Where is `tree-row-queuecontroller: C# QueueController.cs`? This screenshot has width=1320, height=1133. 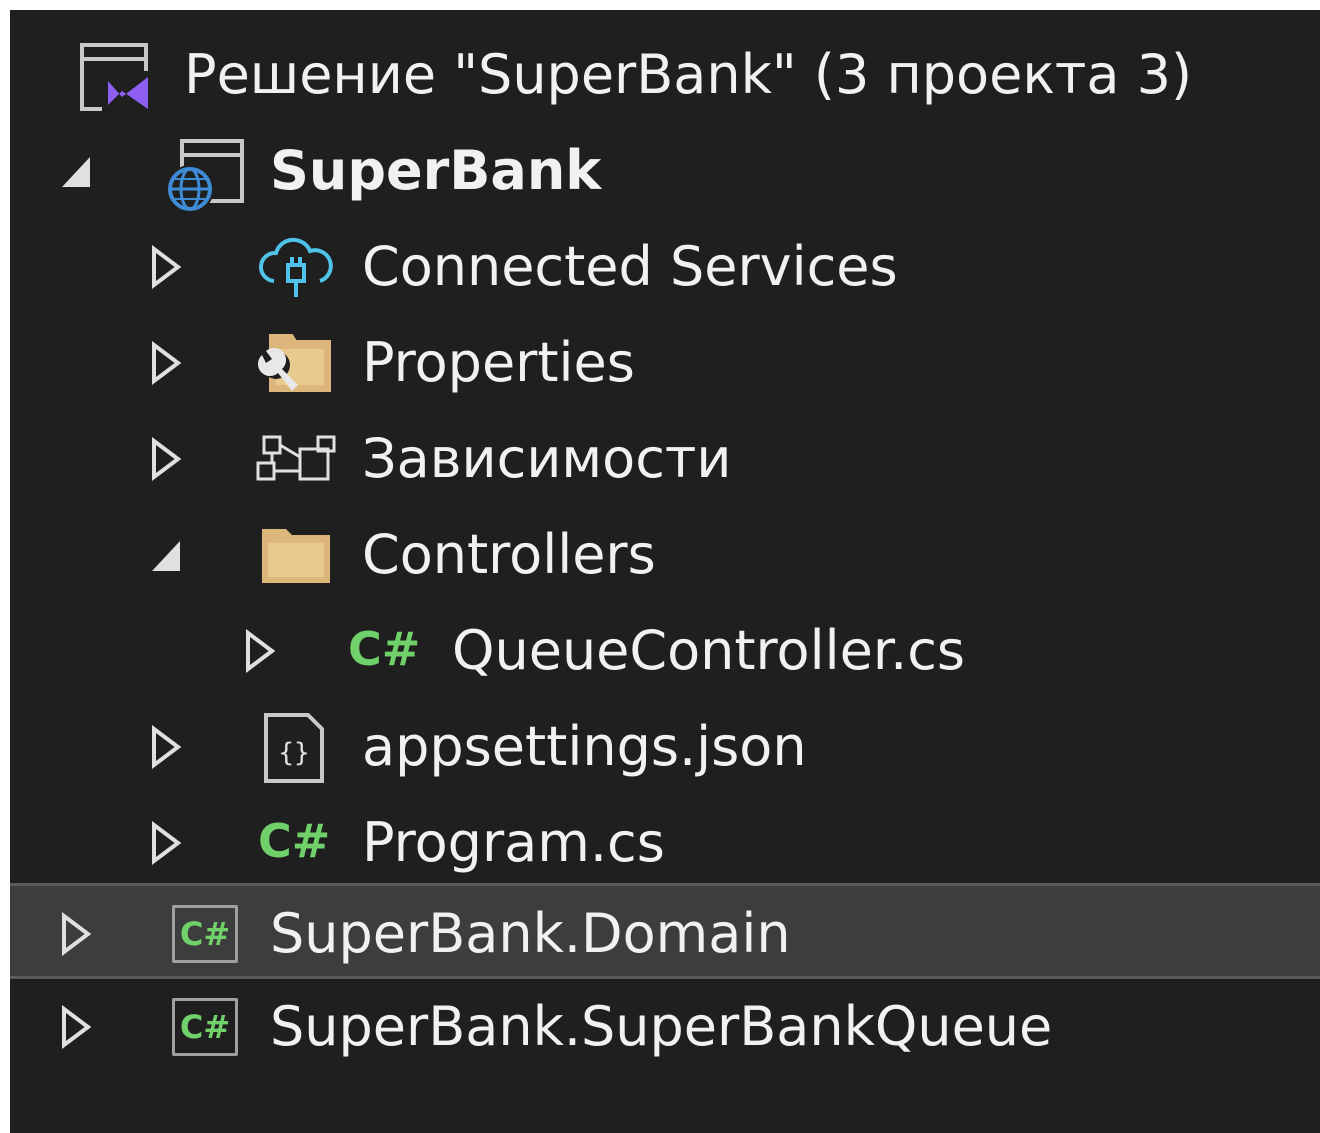
tree-row-queuecontroller: C# QueueController.cs is located at coordinates (665, 651).